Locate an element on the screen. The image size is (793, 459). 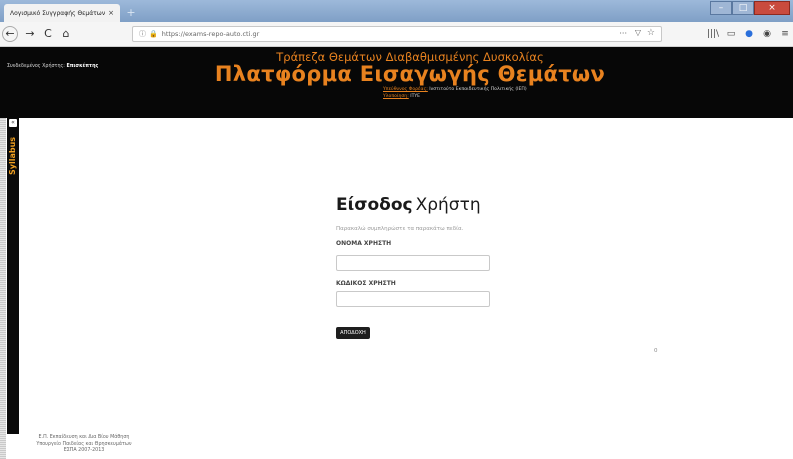
reload-button: C is located at coordinates (48, 34).